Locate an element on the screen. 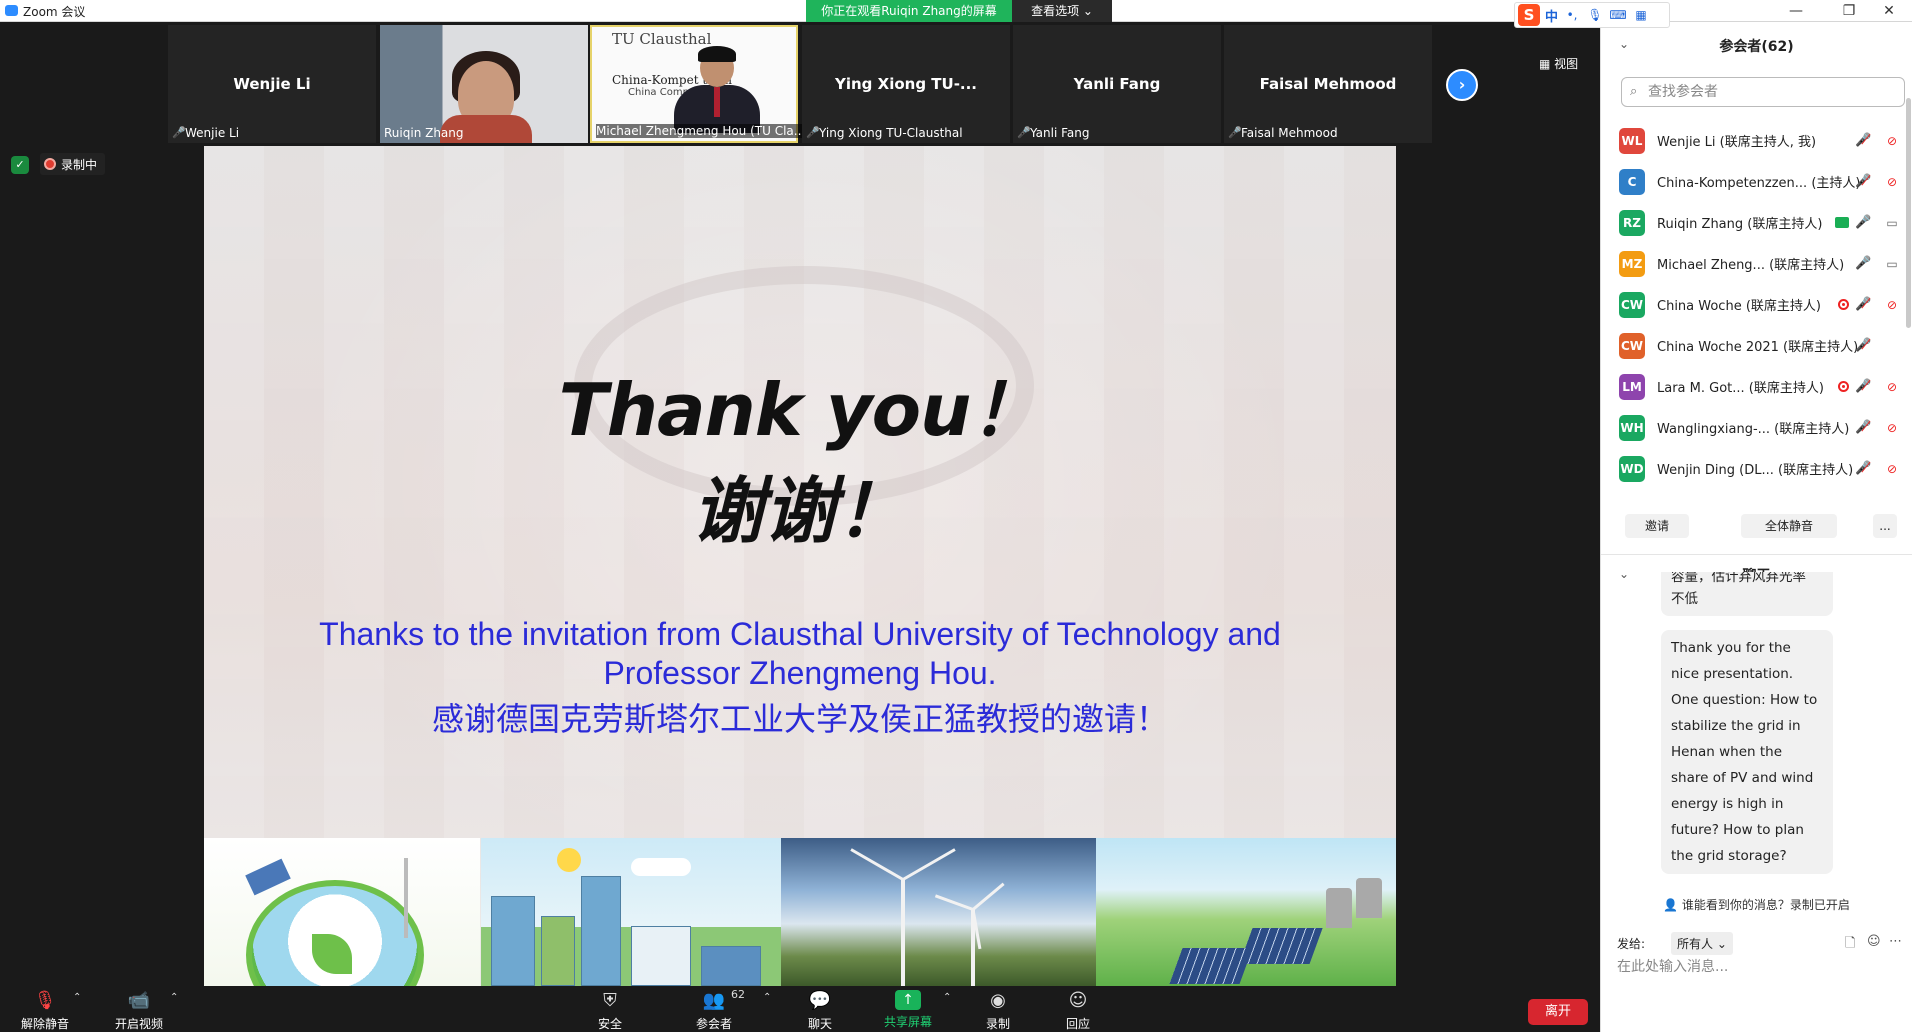 The height and width of the screenshot is (1032, 1912). participant-row: LM Lara M. Got... (联席主持人) 🎤̸ ⊘ is located at coordinates (1756, 386).